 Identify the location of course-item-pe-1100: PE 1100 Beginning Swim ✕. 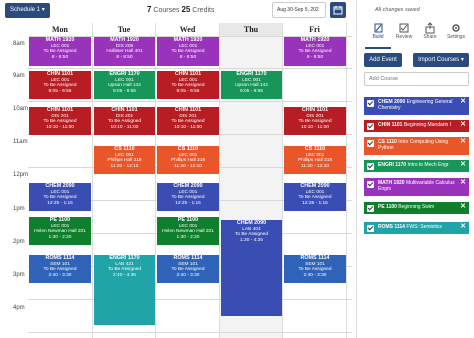
(416, 208).